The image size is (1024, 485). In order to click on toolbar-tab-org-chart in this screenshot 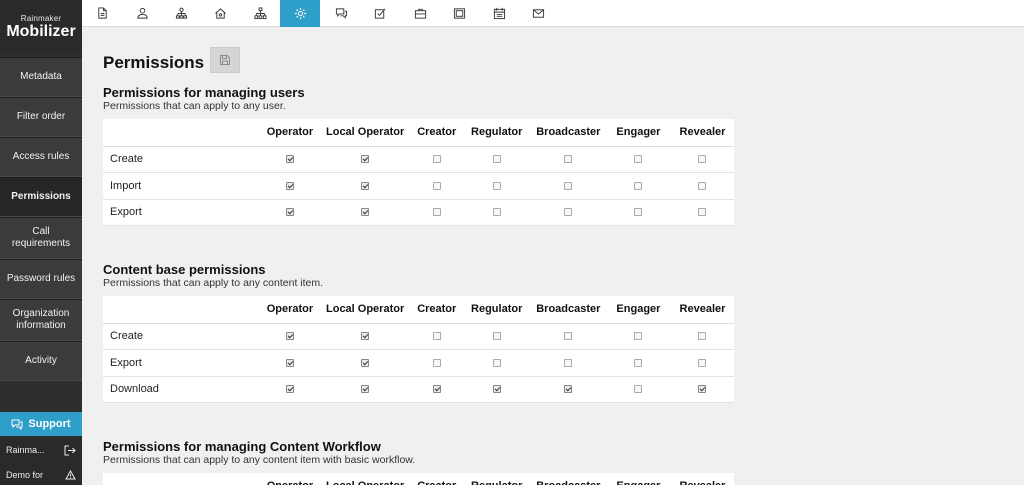, I will do `click(181, 13)`.